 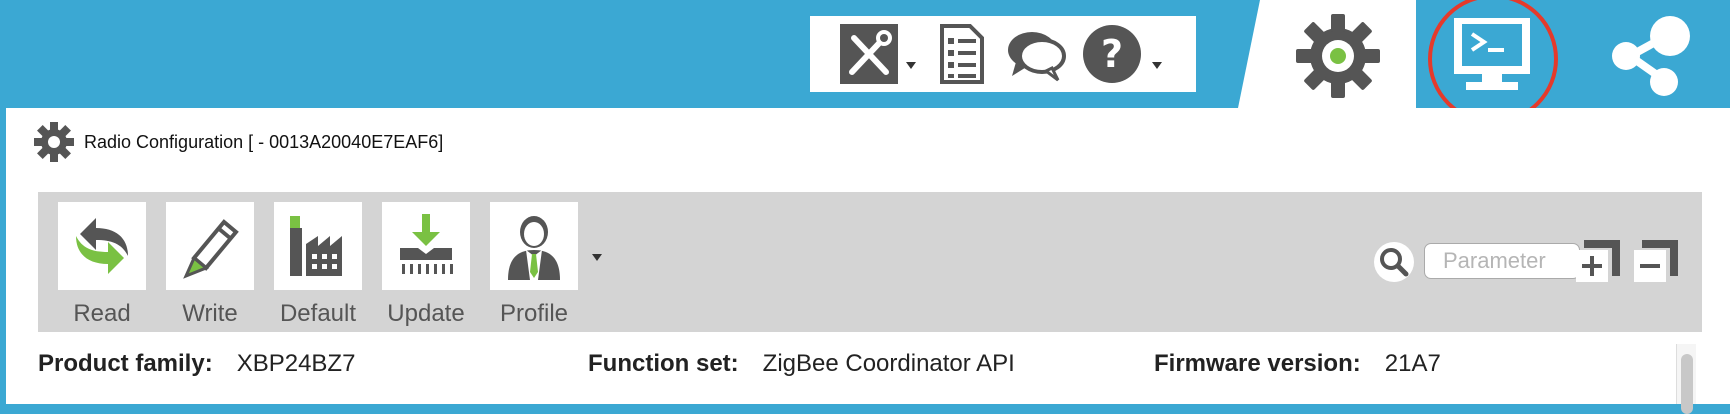 I want to click on configuration-mode-tab, so click(x=1327, y=54).